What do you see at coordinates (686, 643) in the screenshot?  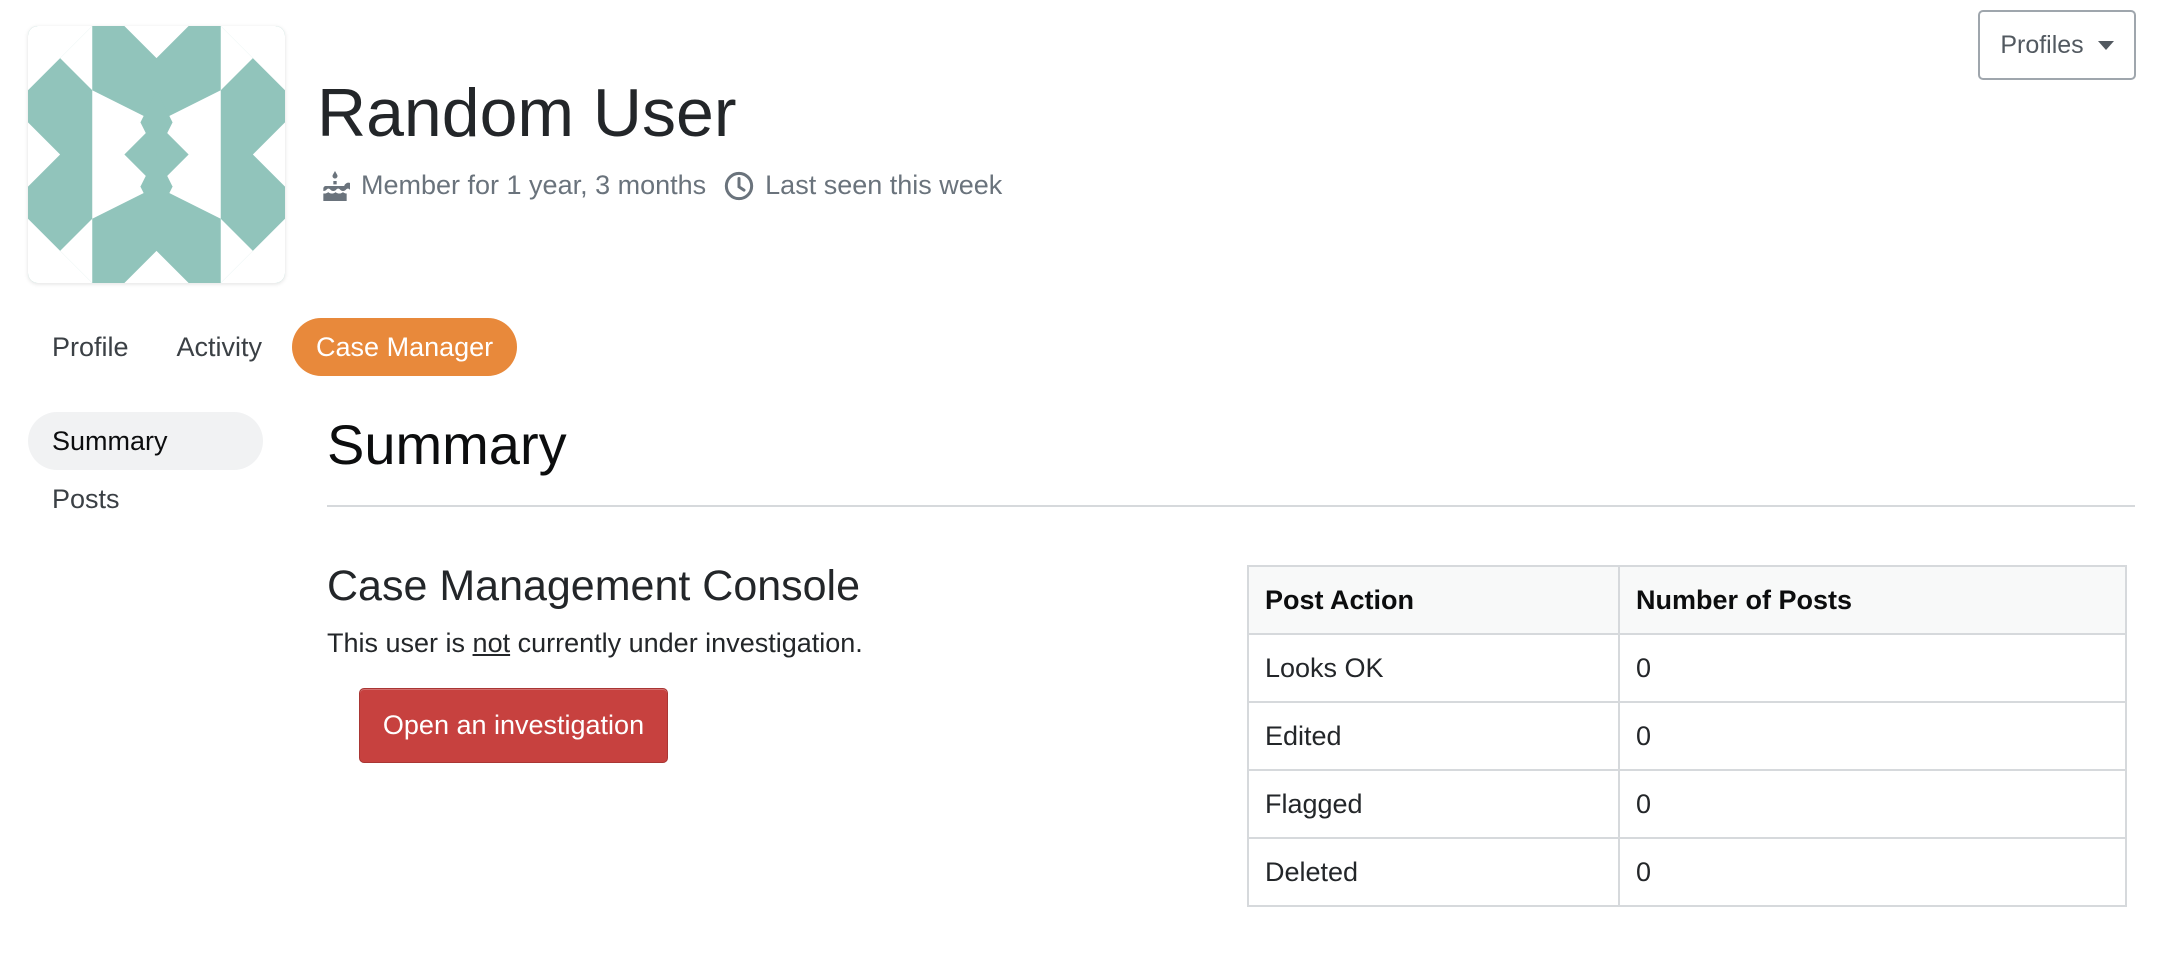 I see `status-text-after: currently under investigation.` at bounding box center [686, 643].